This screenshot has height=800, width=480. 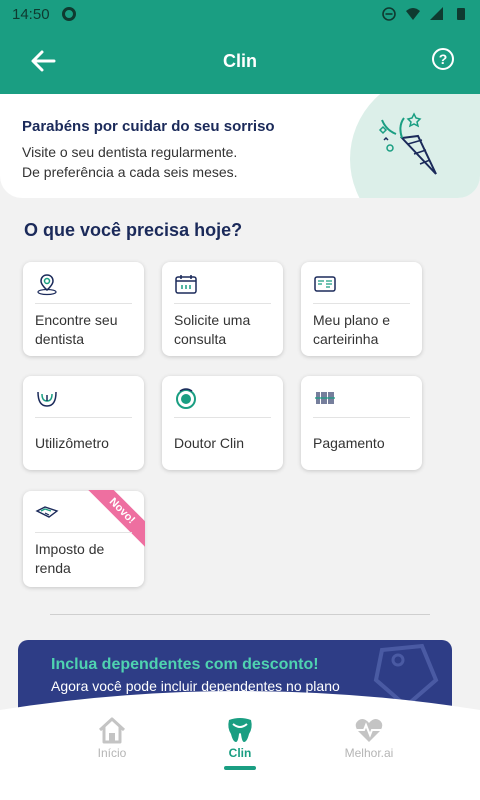 What do you see at coordinates (84, 538) in the screenshot?
I see `card-income-tax: Novo! Imposto de renda` at bounding box center [84, 538].